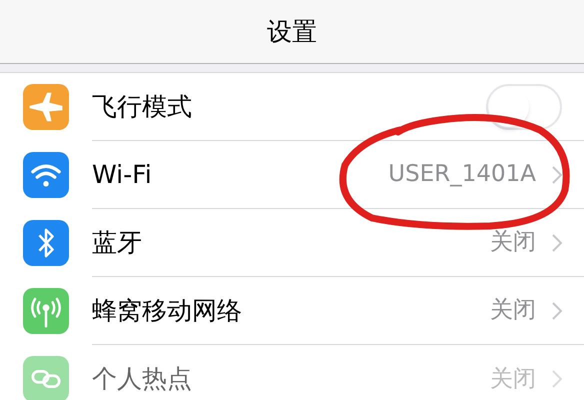 This screenshot has width=584, height=400. Describe the element at coordinates (462, 175) in the screenshot. I see `setting-value: USER_1401A` at that location.